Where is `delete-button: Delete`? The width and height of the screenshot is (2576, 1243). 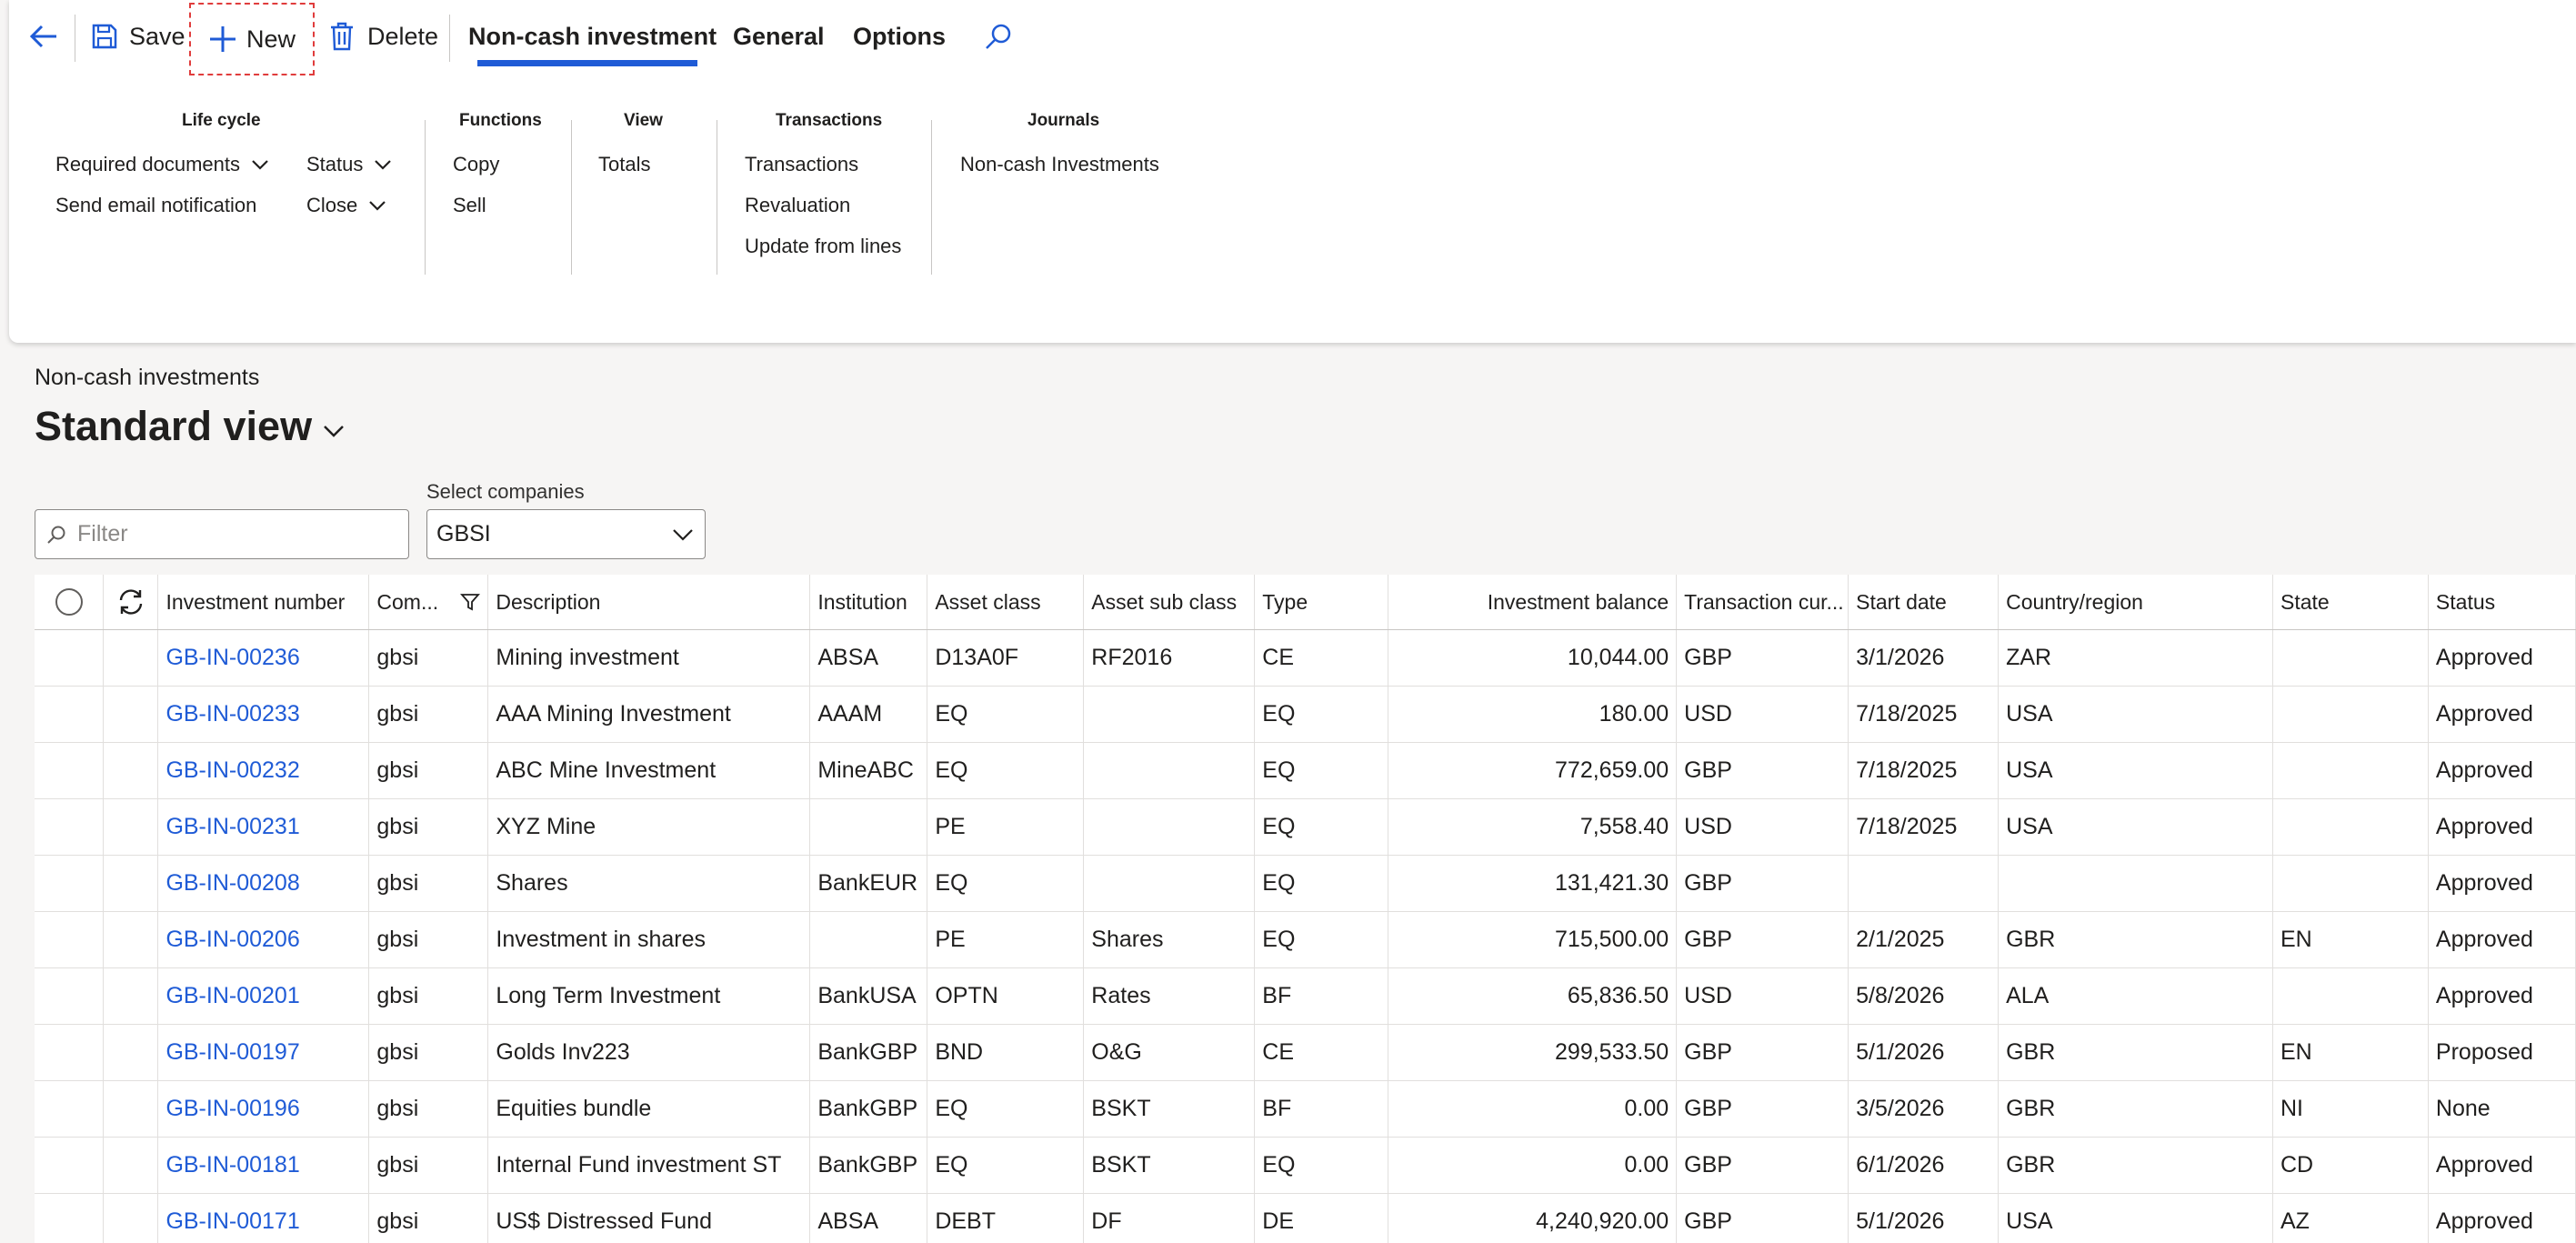
delete-button: Delete is located at coordinates (383, 36).